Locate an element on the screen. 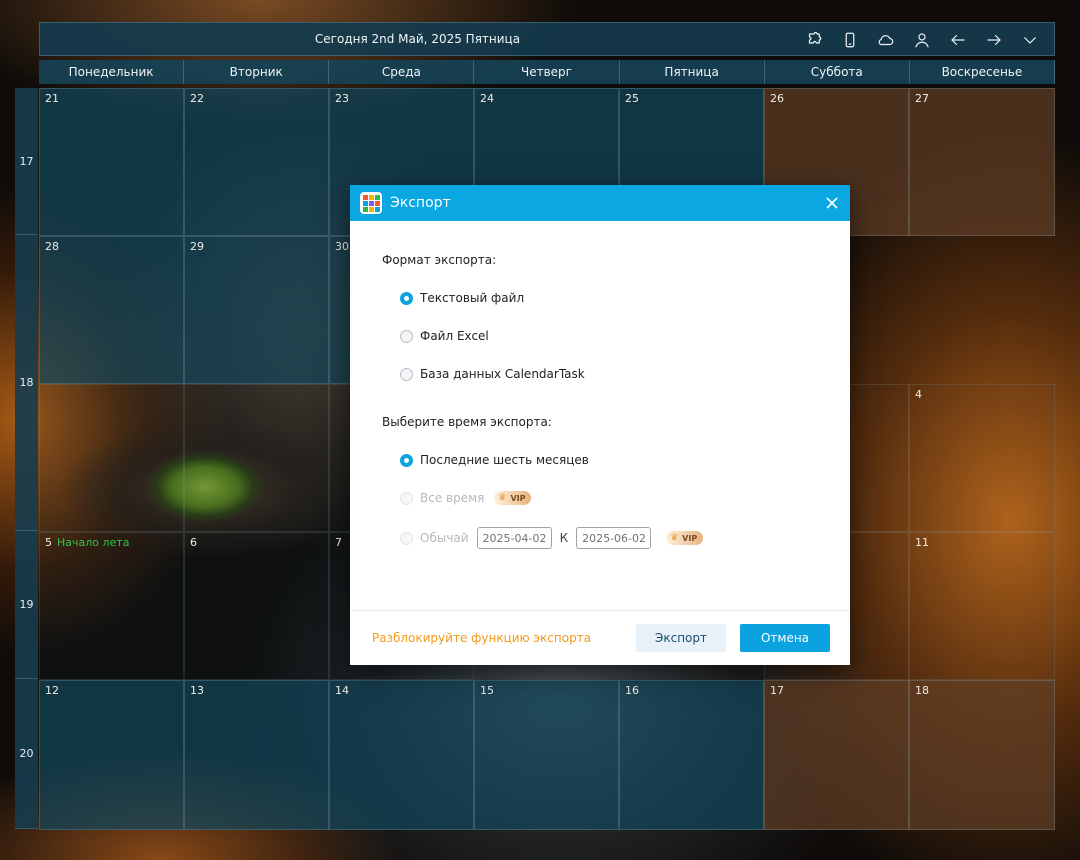  day-number: 4 is located at coordinates (918, 394).